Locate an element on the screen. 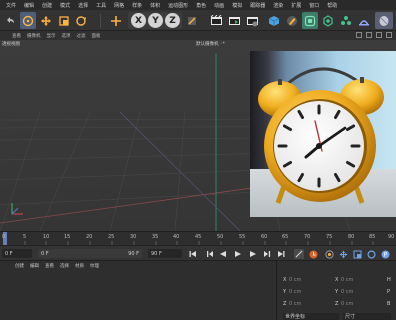  menu-create: 创建 is located at coordinates (47, 5).